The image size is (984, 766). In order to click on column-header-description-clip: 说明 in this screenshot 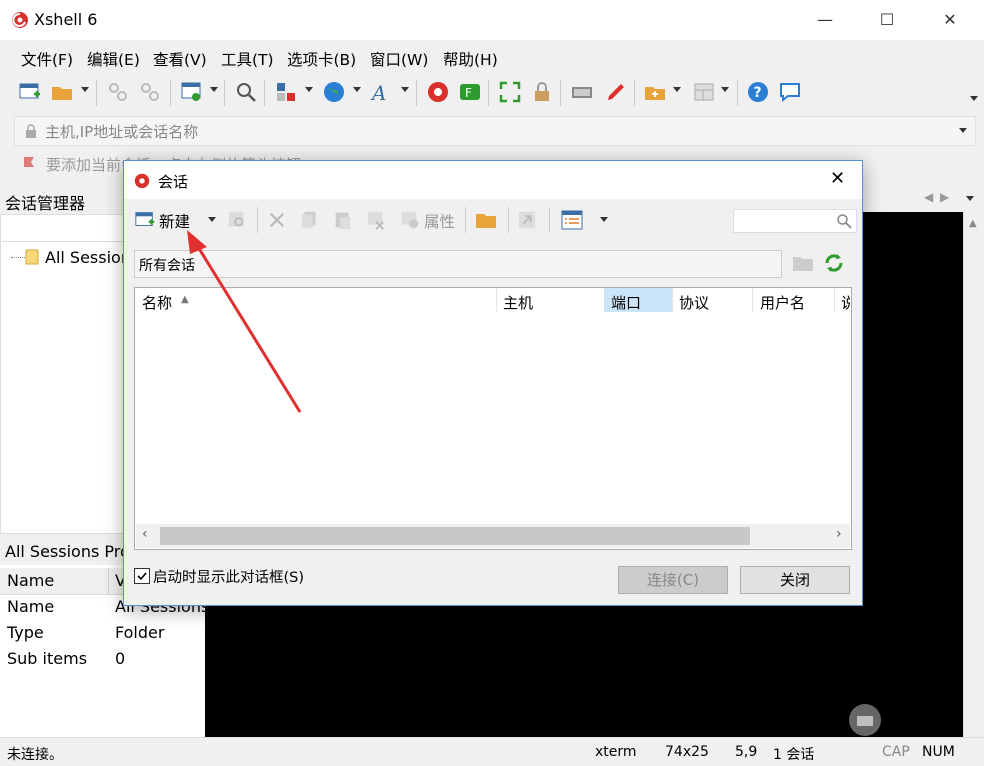, I will do `click(844, 300)`.